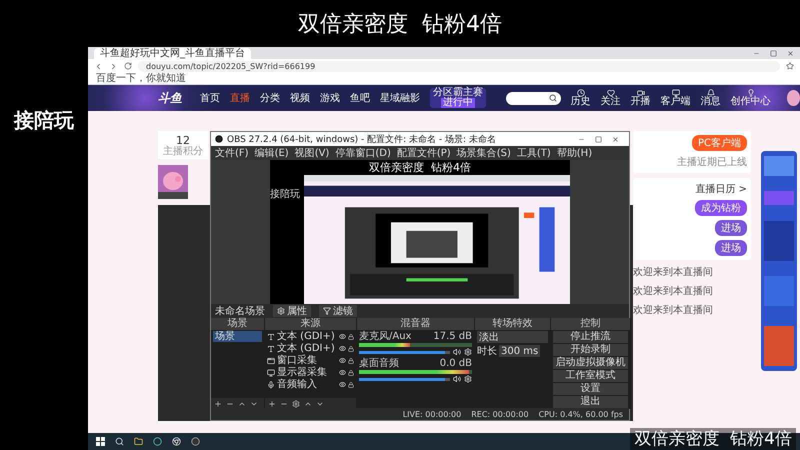 This screenshot has width=800, height=450. I want to click on menu-item: 视图(V), so click(312, 153).